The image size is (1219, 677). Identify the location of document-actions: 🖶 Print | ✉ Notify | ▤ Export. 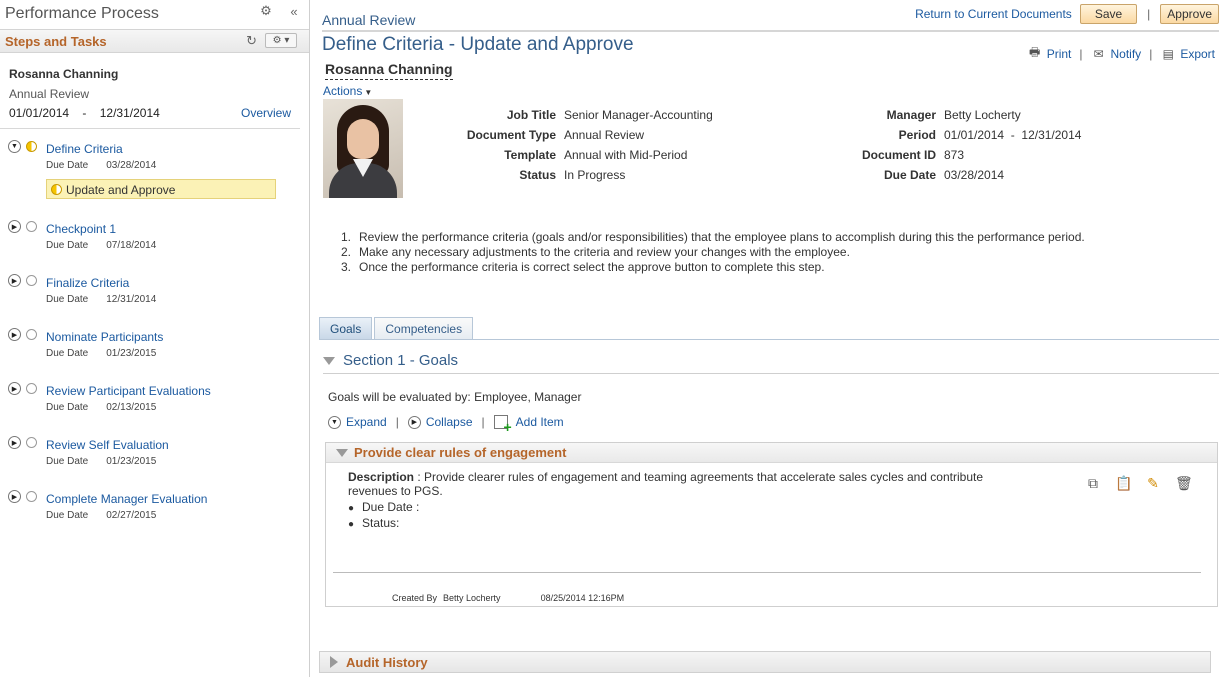
(1121, 53).